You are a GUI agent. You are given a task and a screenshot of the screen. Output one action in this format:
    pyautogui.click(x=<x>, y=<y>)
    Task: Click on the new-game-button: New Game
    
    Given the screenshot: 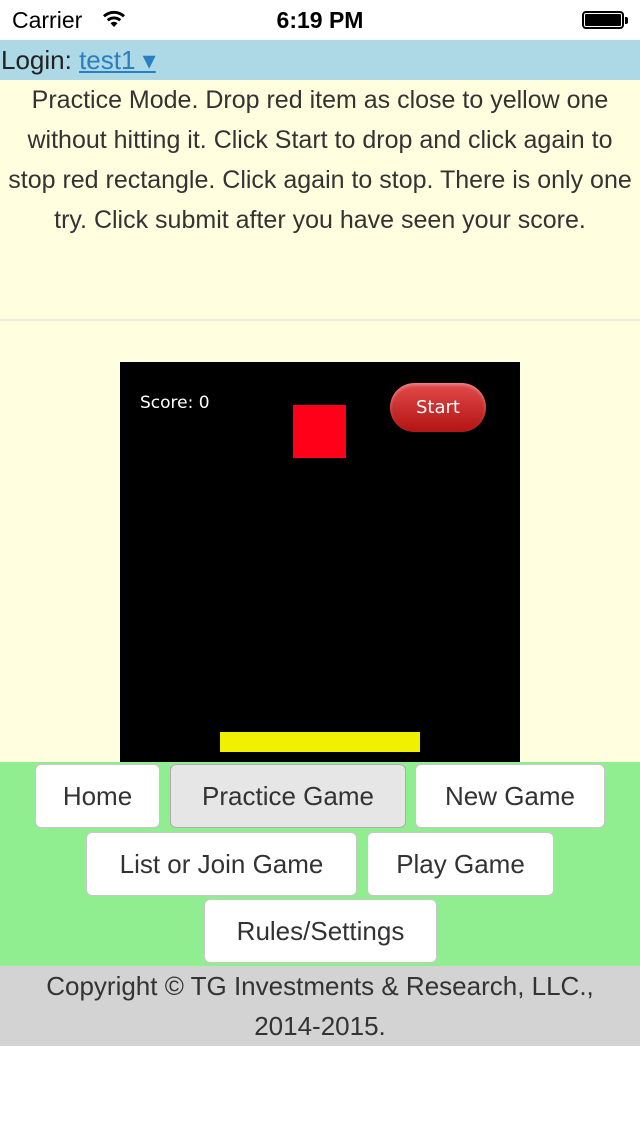 What is the action you would take?
    pyautogui.click(x=510, y=796)
    